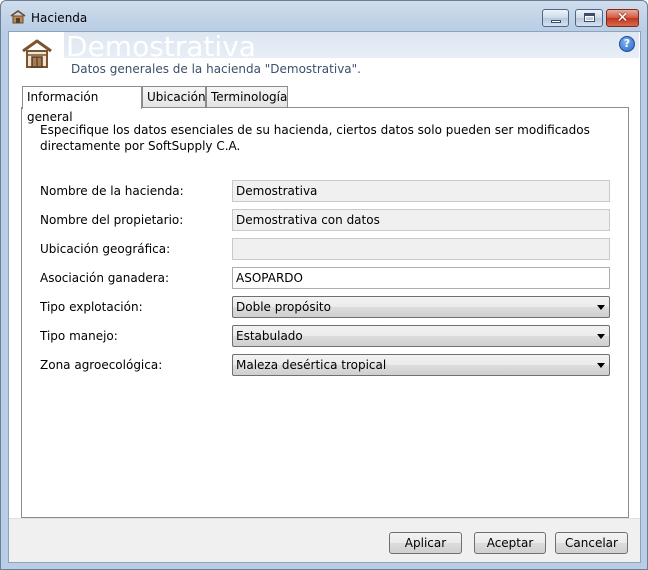  I want to click on button-bar: Aplicar Aceptar Cancelar, so click(324, 540).